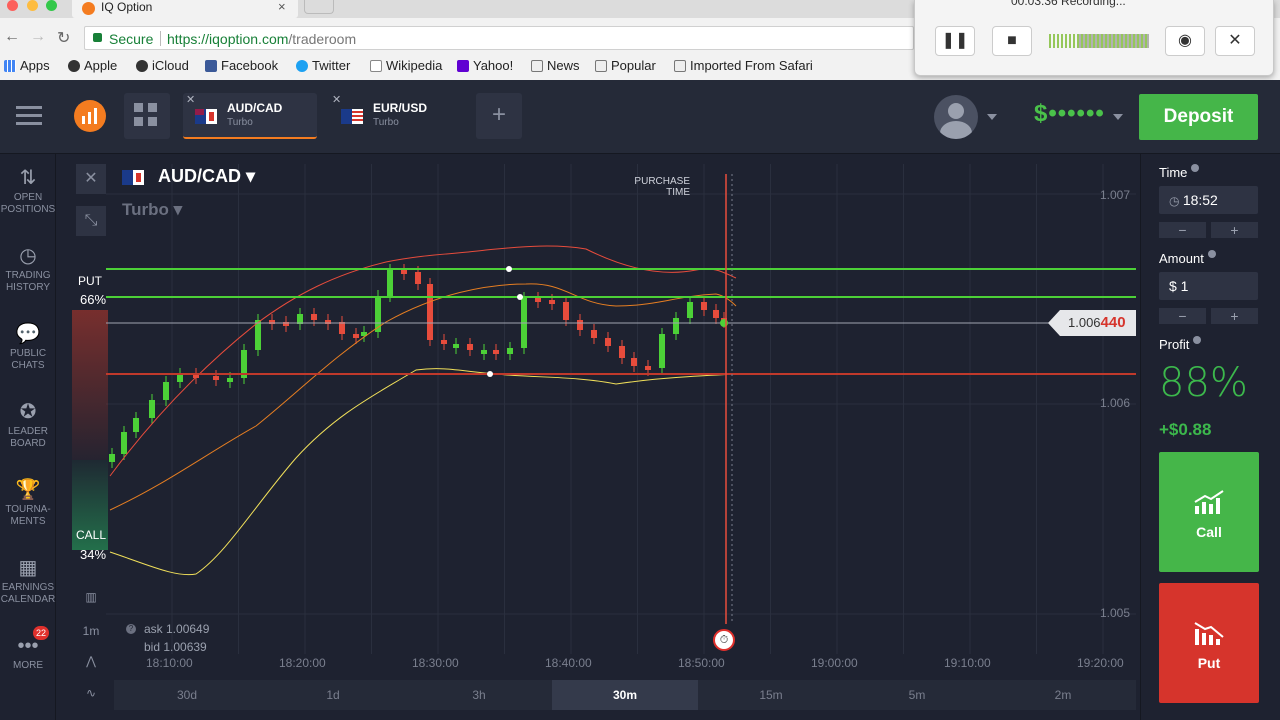 Image resolution: width=1280 pixels, height=720 pixels. I want to click on timeframe-30d: 30d, so click(187, 695).